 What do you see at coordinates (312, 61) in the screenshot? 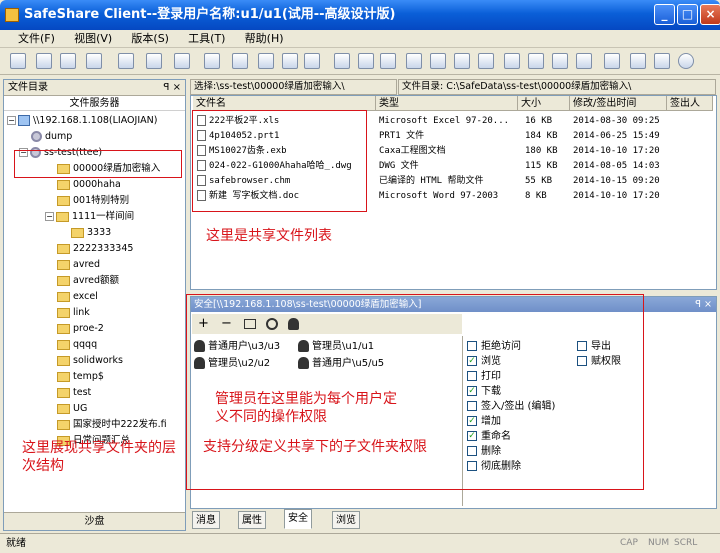
I see `toolbar-undo-icon` at bounding box center [312, 61].